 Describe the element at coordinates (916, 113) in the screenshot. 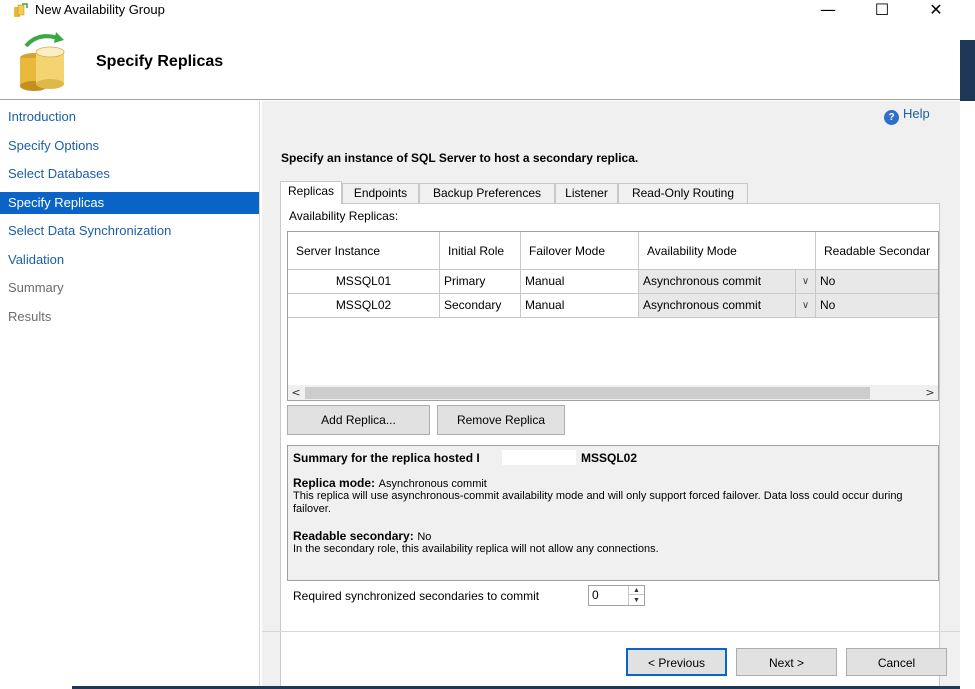

I see `help-label: Help` at that location.